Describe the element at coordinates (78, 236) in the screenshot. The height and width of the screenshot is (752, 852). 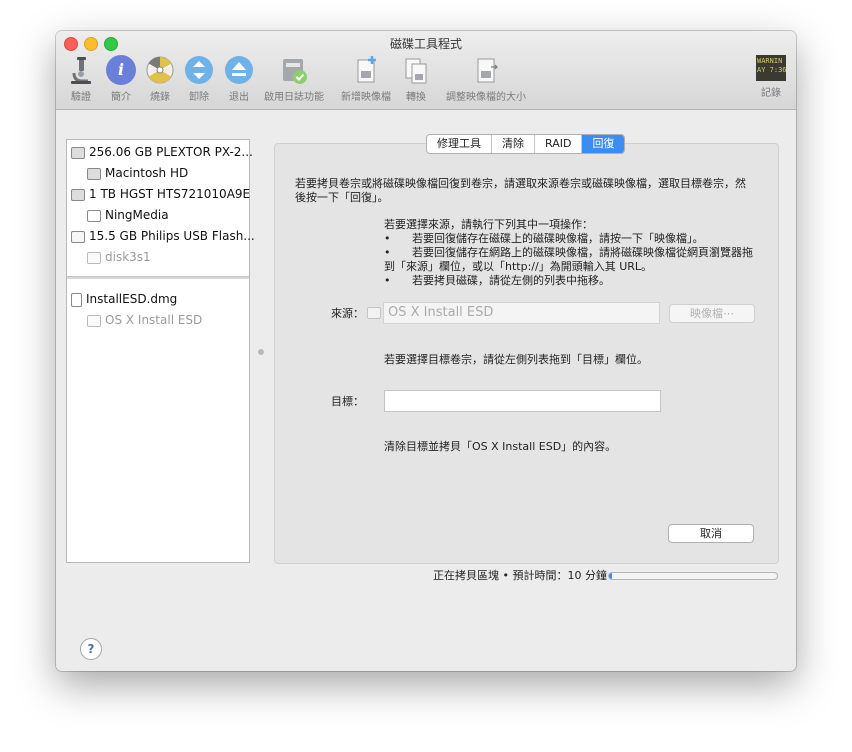
I see `usb-disk-icon` at that location.